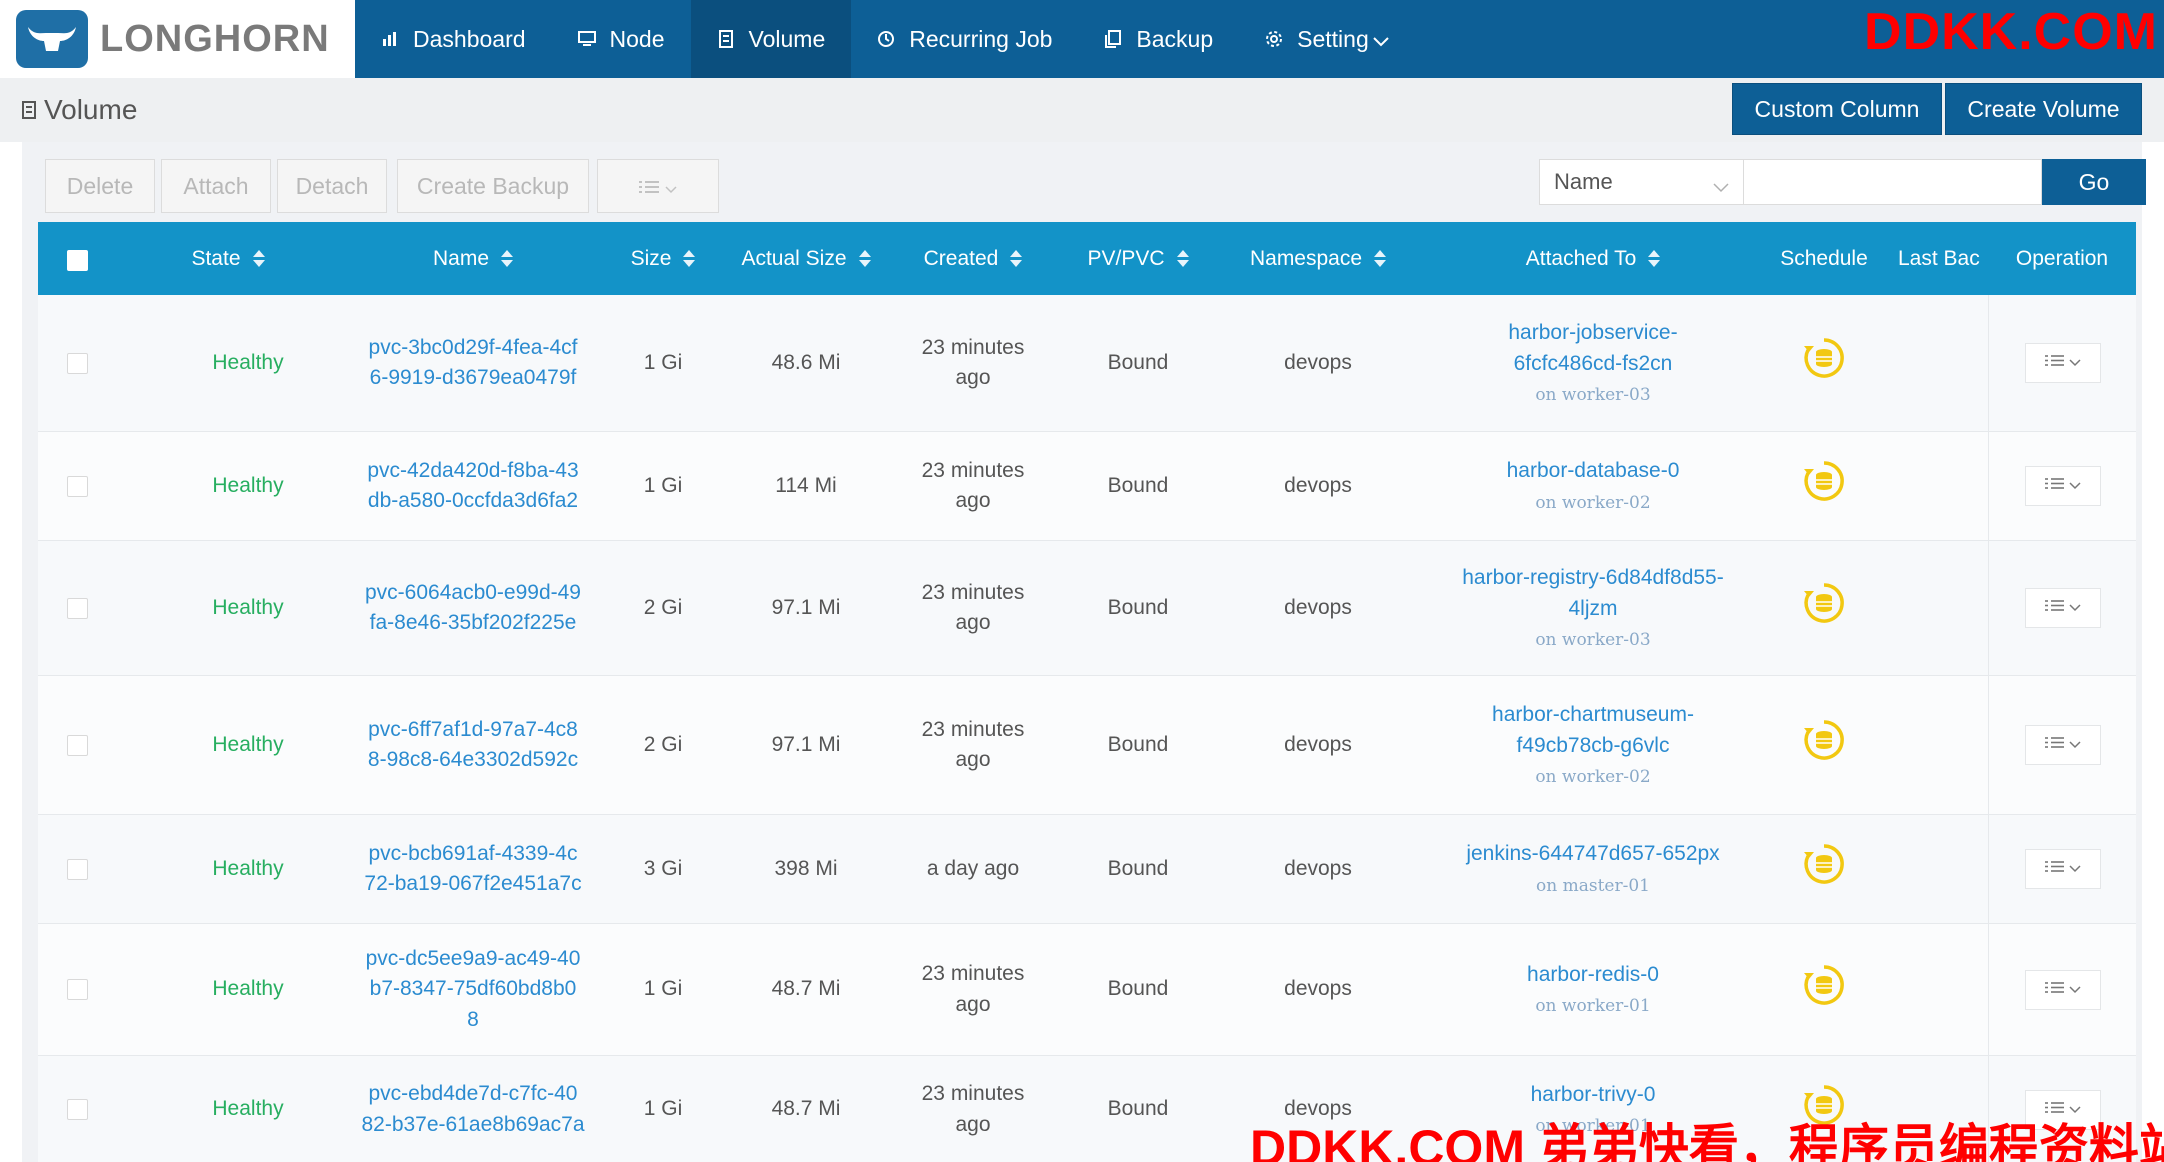 This screenshot has width=2164, height=1162. What do you see at coordinates (473, 869) in the screenshot?
I see `volume-name-link: pvc-bcb691af-4339-4c 72-ba19-067f2e451a7c` at bounding box center [473, 869].